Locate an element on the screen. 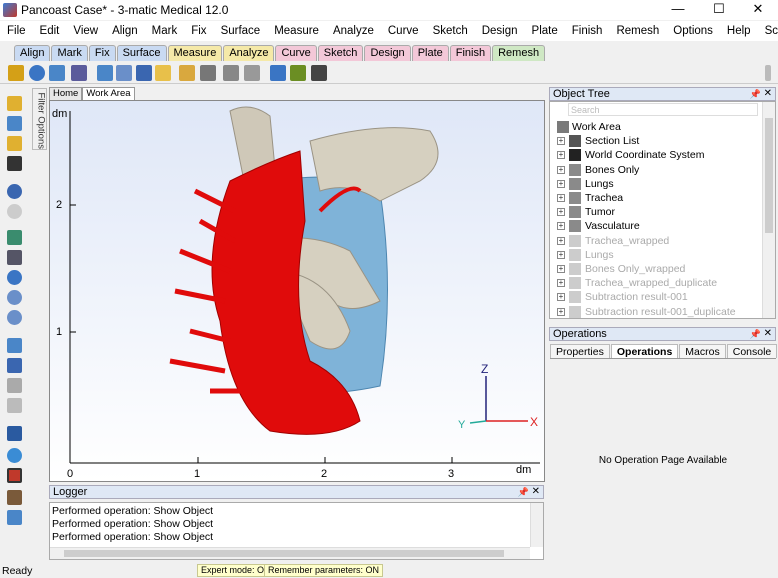  ribbon-tab-analyze: Analyze is located at coordinates (249, 53).